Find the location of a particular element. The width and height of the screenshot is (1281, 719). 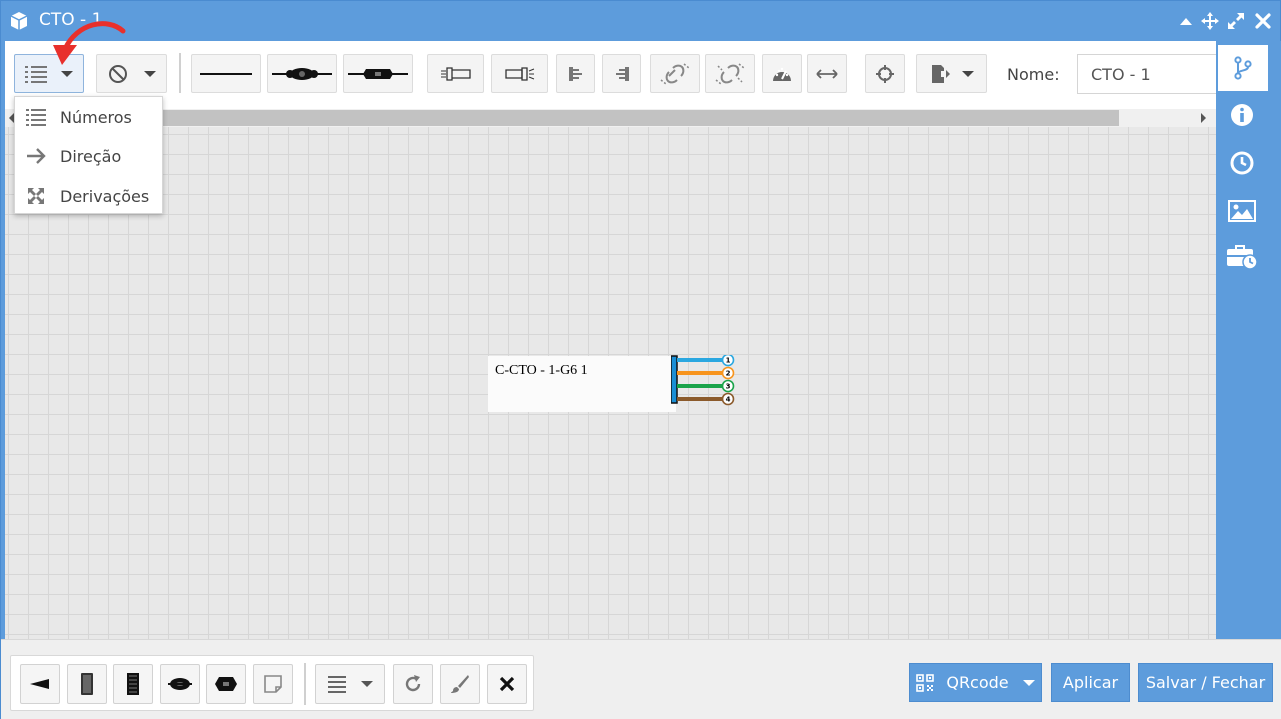

connector-in-button is located at coordinates (455, 73).